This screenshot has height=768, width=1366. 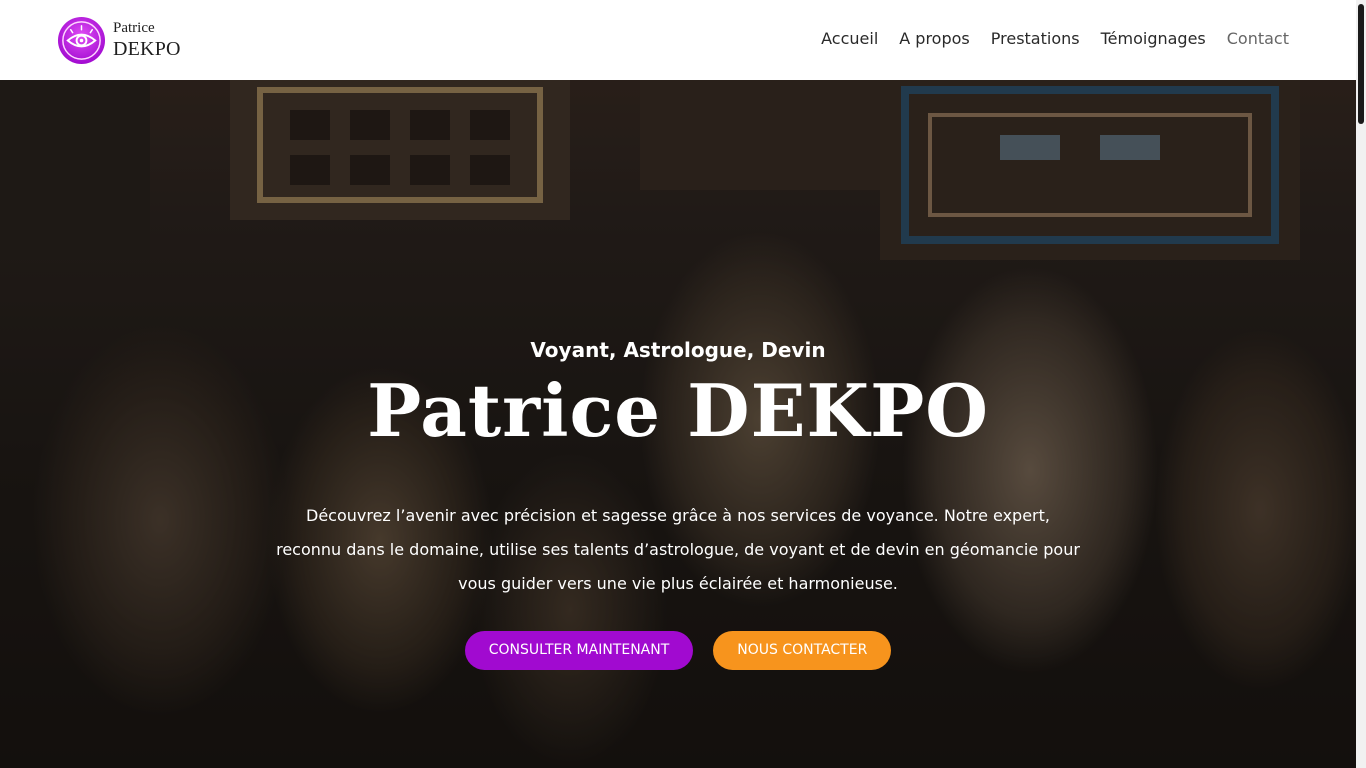 I want to click on logo-text: Patrice DEKPO, so click(x=147, y=40).